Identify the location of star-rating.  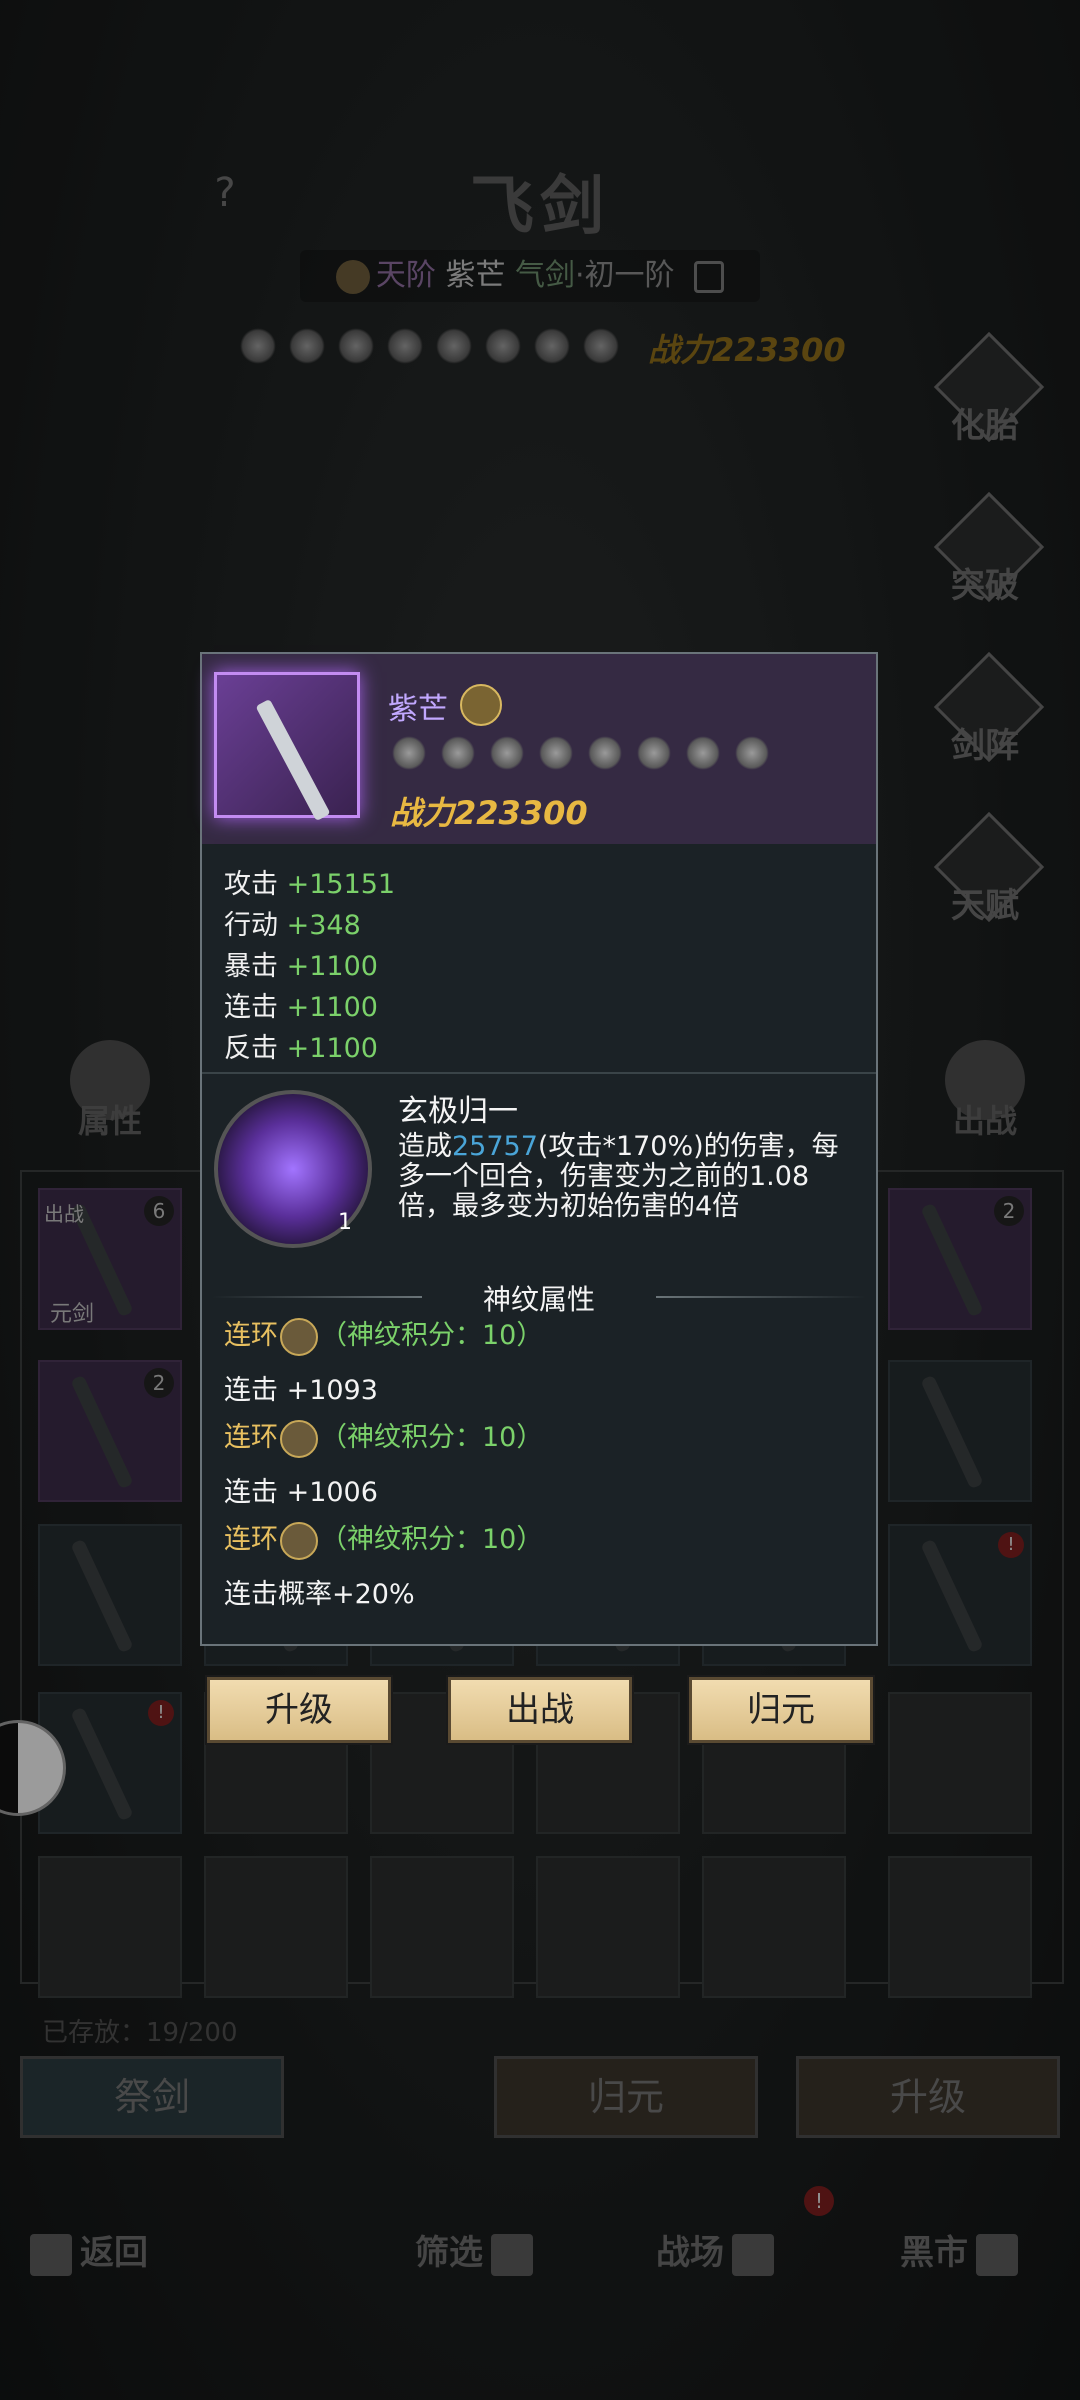
(588, 755).